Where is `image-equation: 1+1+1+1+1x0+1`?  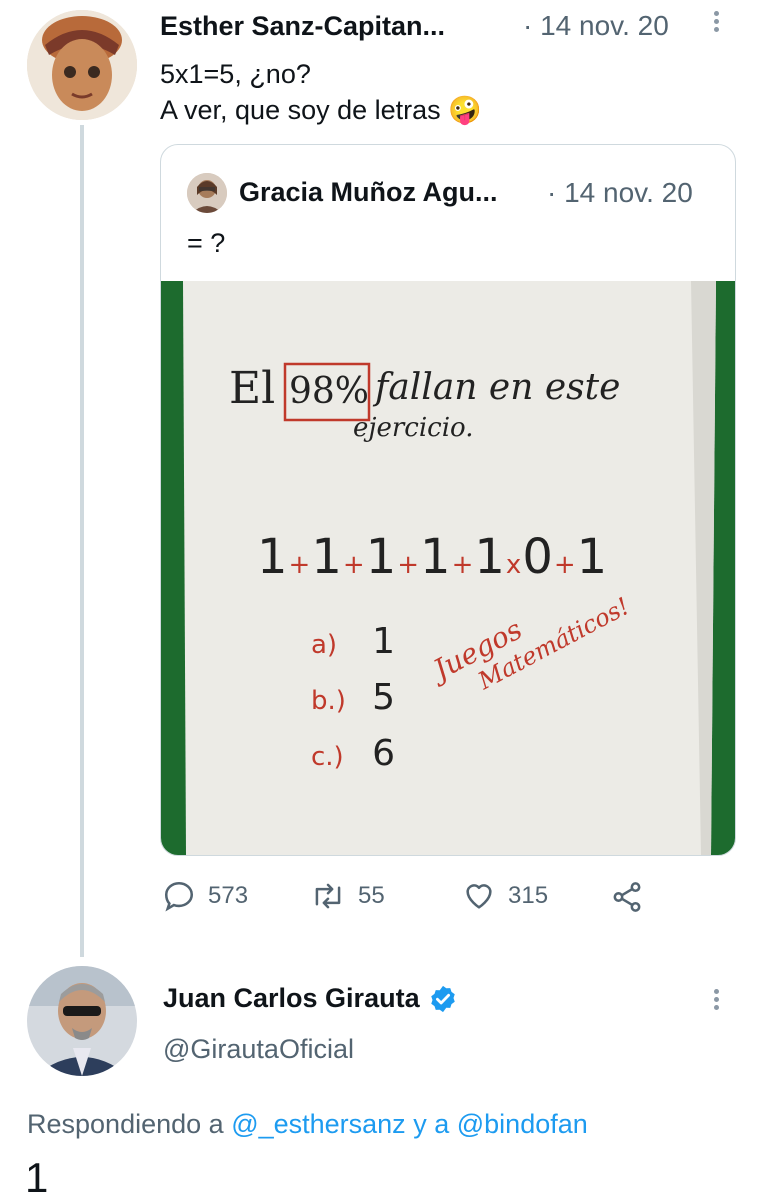 image-equation: 1+1+1+1+1x0+1 is located at coordinates (432, 557).